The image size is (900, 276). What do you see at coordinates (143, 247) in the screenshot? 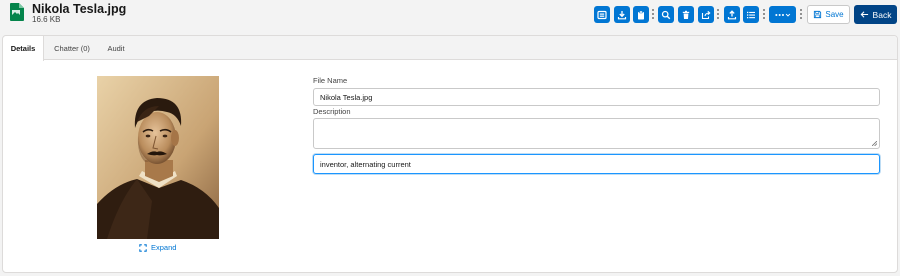
I see `expand-icon` at bounding box center [143, 247].